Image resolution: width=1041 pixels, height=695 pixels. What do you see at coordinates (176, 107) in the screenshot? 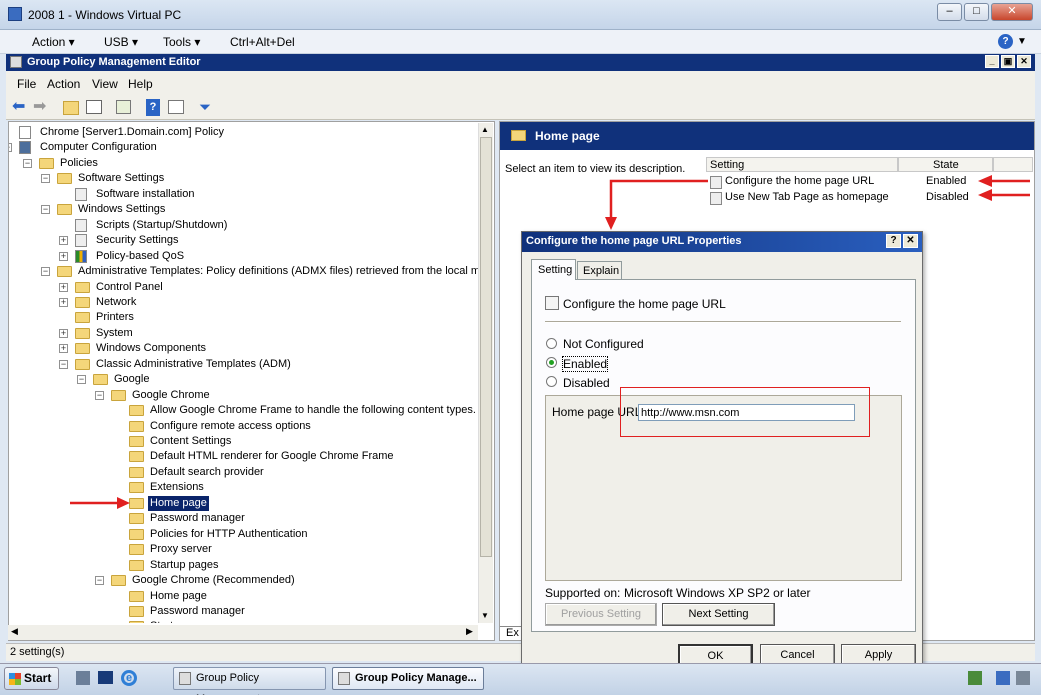
I see `properties-icon` at bounding box center [176, 107].